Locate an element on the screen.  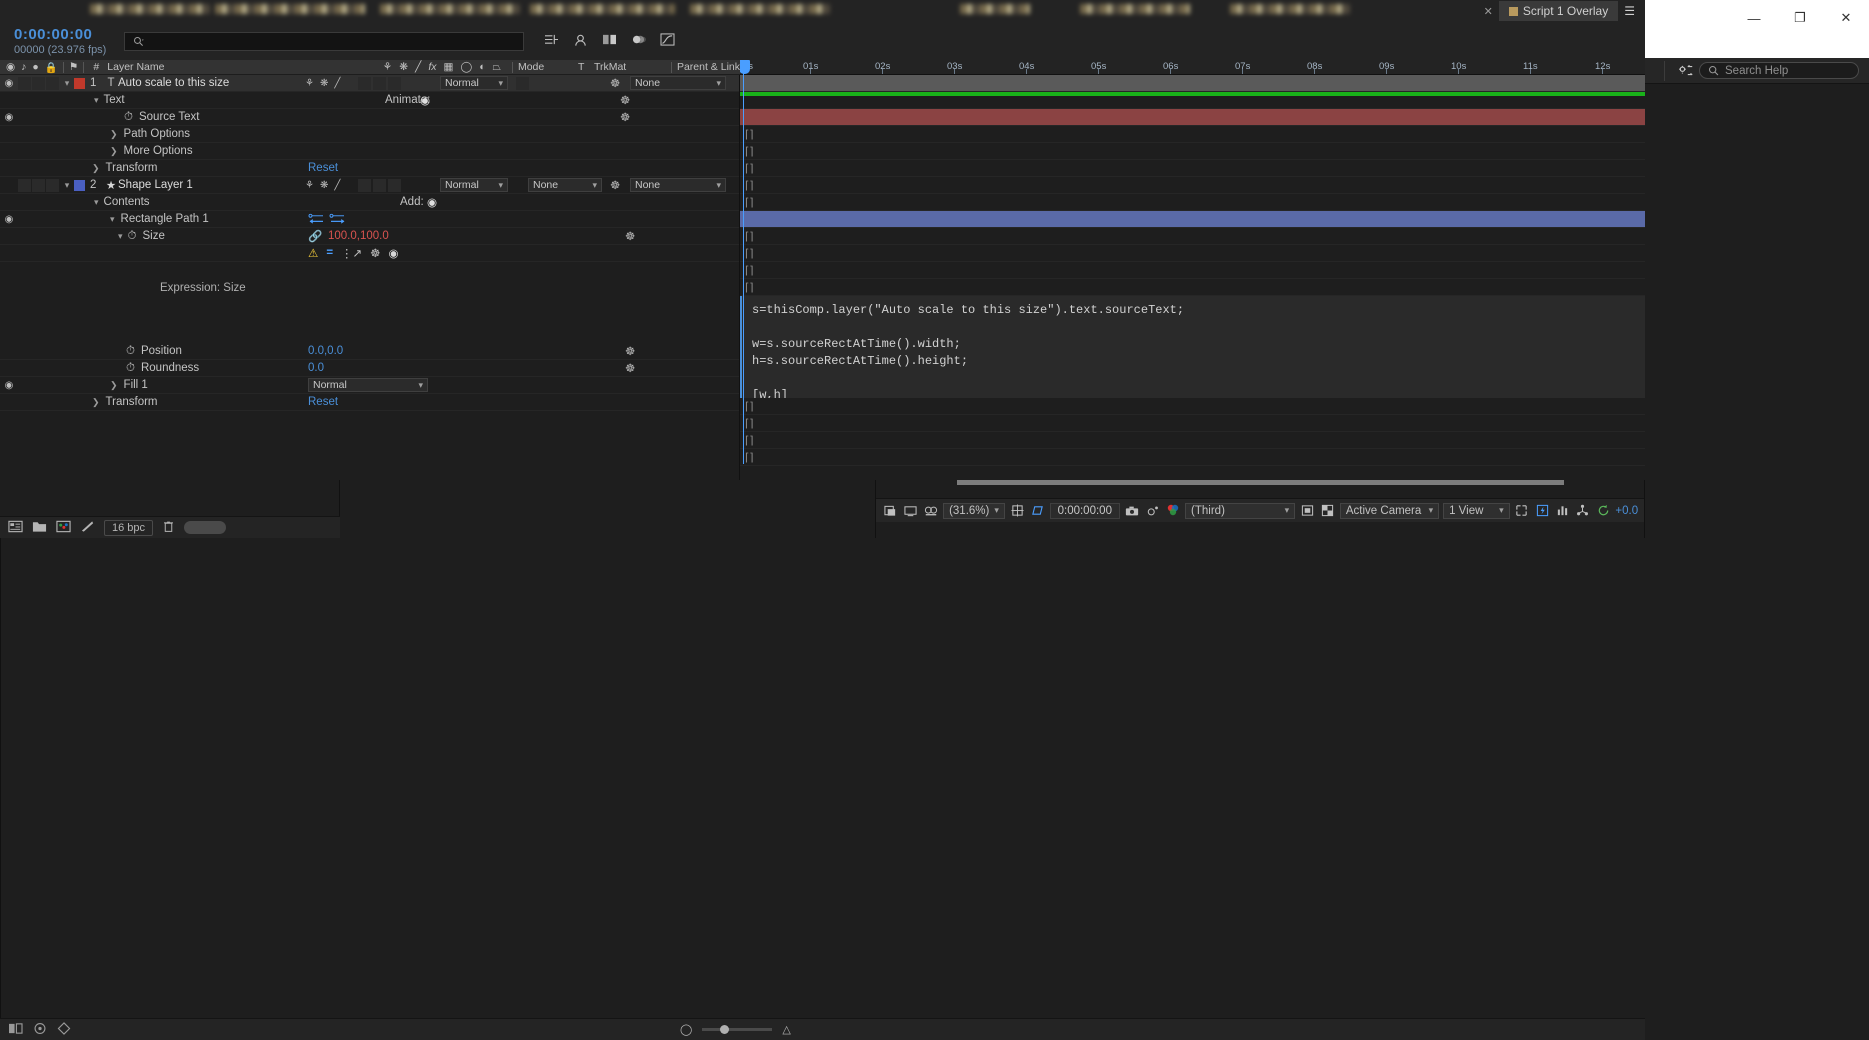
property-label: Source Text is located at coordinates (169, 117).